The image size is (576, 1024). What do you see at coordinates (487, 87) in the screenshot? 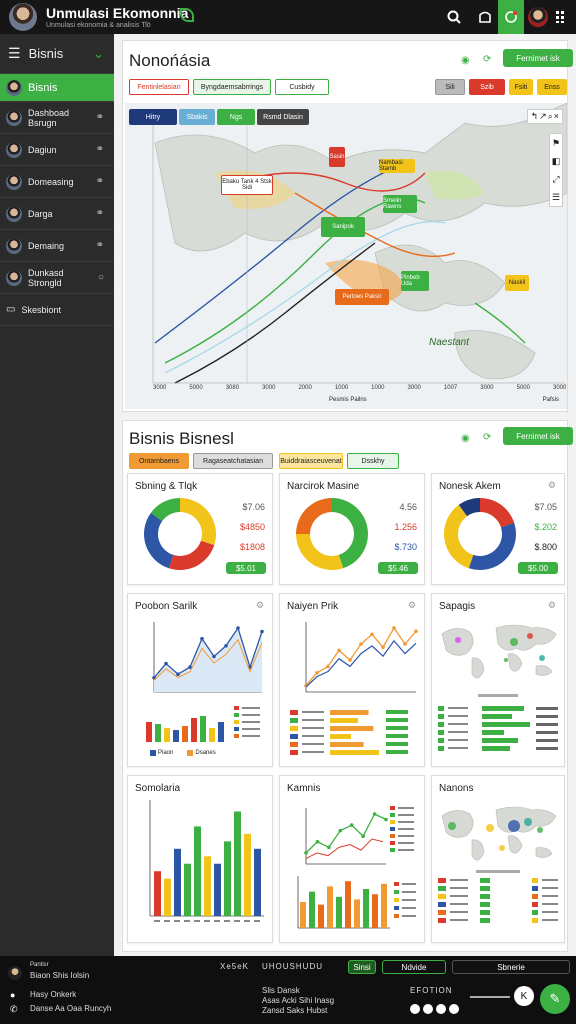
I see `action-button: Szib` at bounding box center [487, 87].